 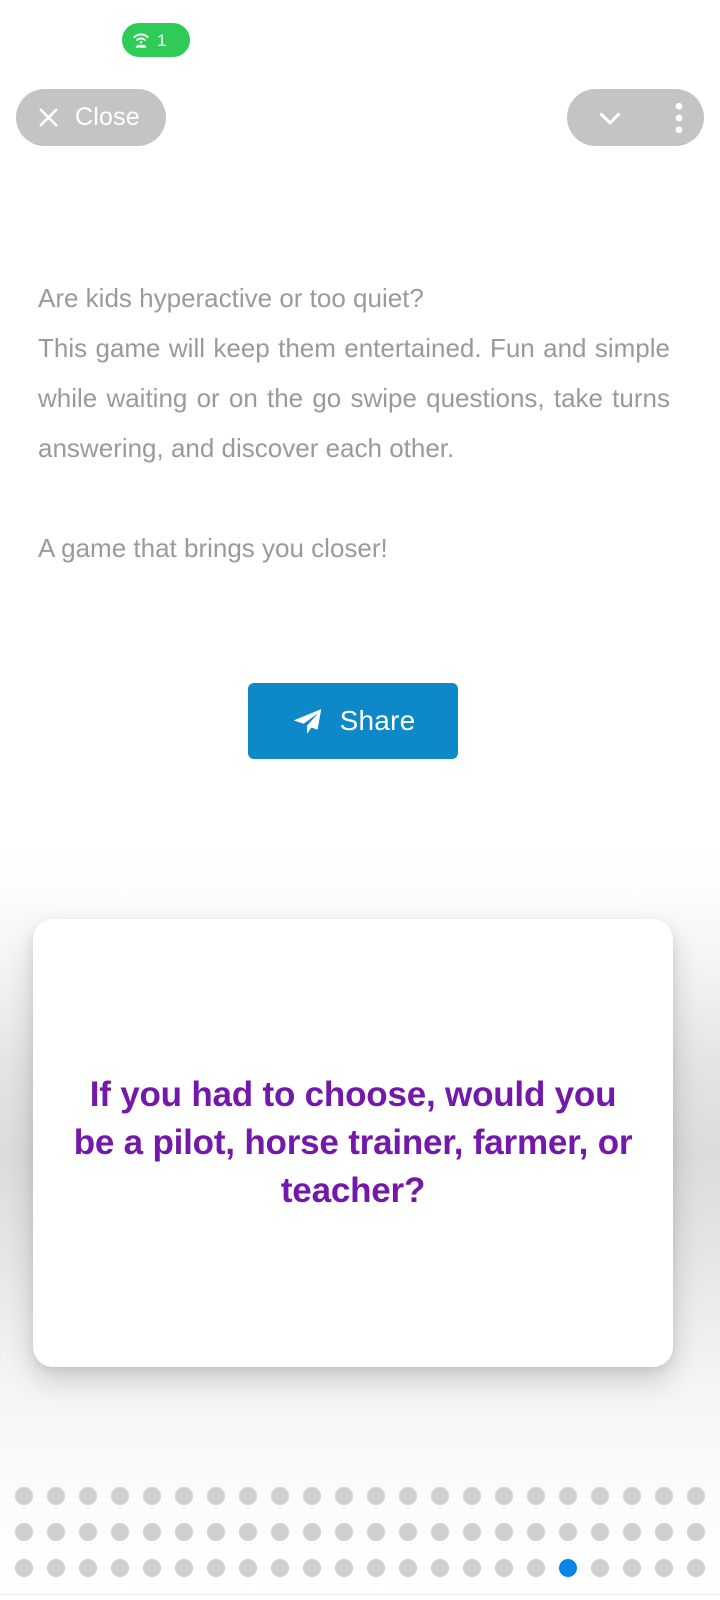 I want to click on pagination-dot-active, so click(x=568, y=1568).